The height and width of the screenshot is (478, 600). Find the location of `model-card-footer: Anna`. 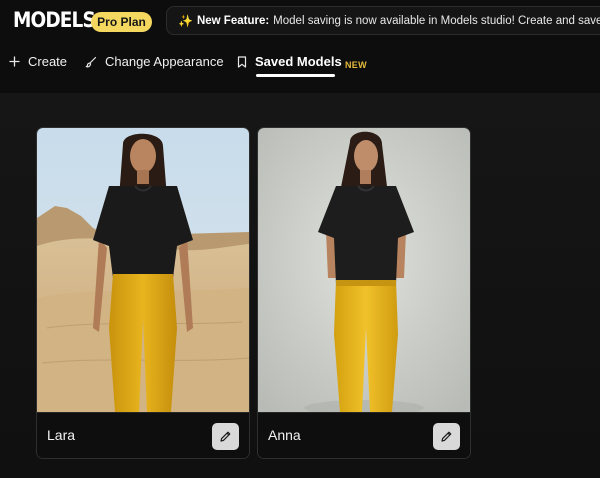

model-card-footer: Anna is located at coordinates (364, 435).